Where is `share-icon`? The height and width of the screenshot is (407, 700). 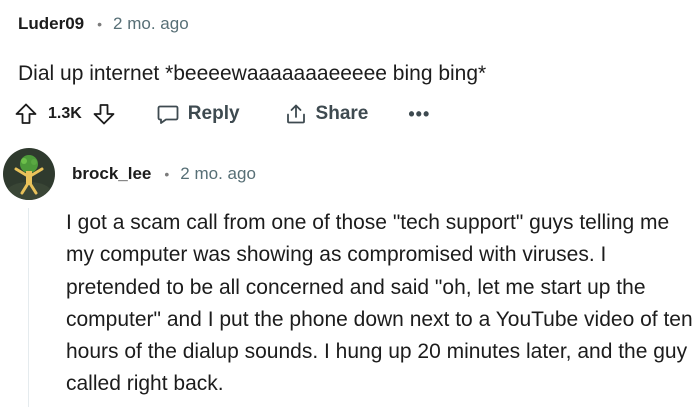 share-icon is located at coordinates (296, 114).